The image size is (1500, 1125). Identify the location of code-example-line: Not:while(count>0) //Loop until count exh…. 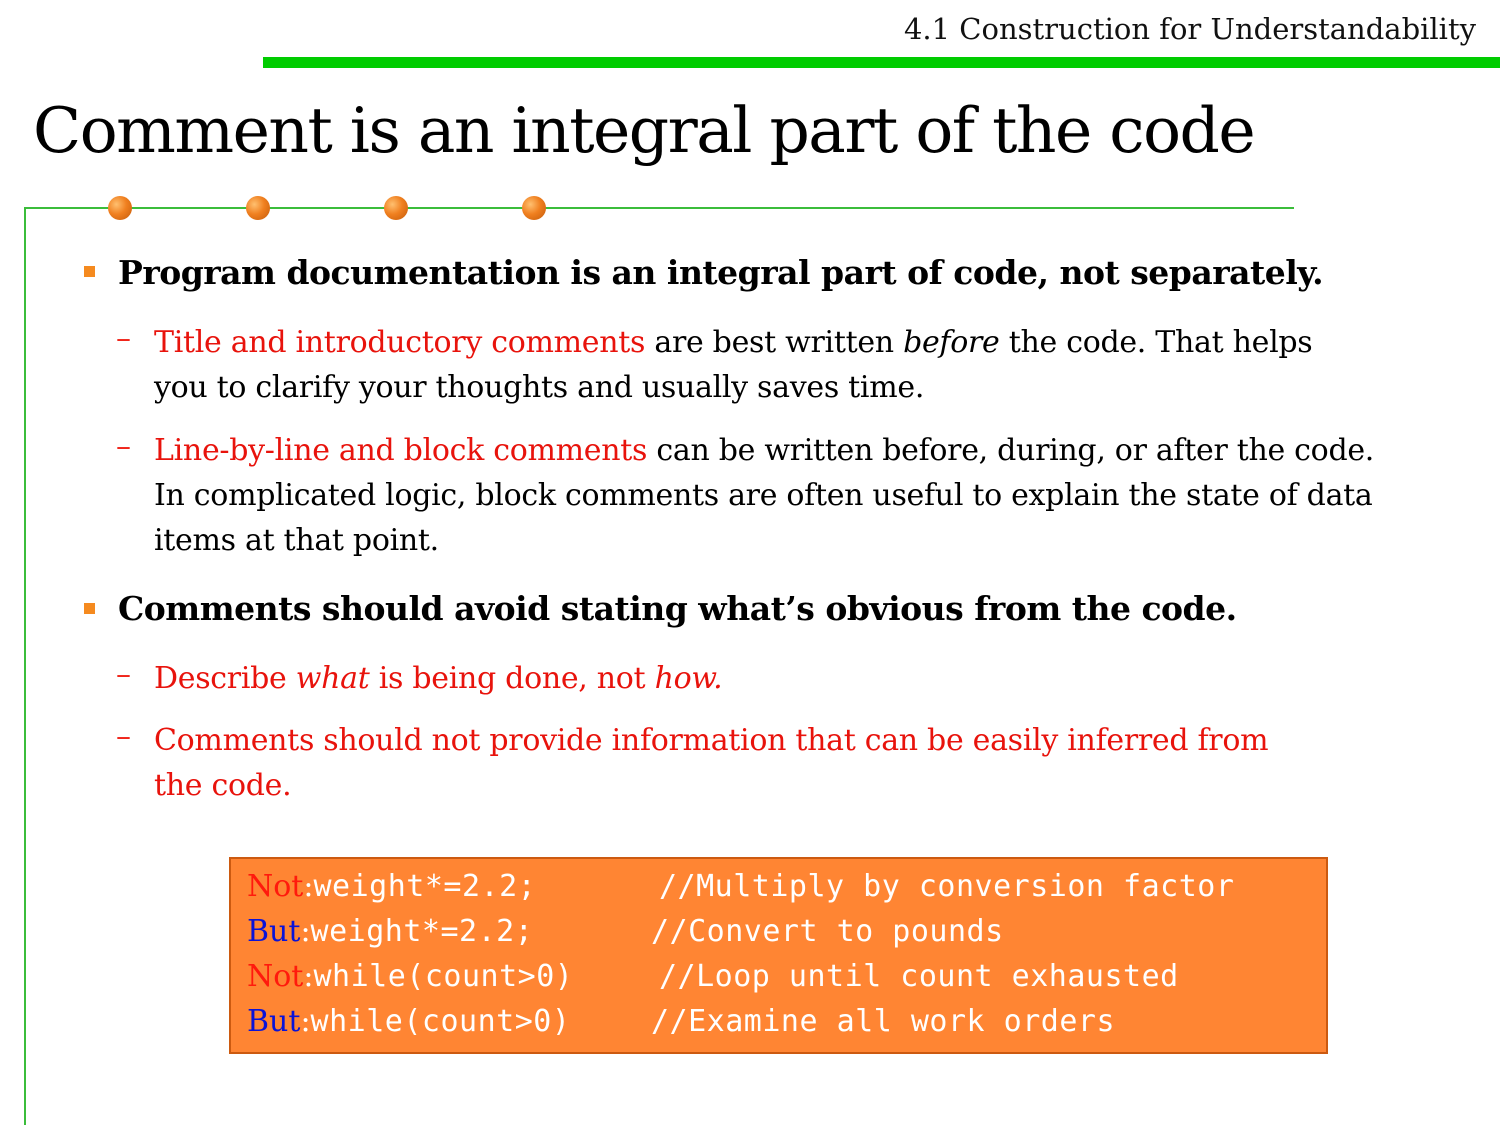
(712, 976).